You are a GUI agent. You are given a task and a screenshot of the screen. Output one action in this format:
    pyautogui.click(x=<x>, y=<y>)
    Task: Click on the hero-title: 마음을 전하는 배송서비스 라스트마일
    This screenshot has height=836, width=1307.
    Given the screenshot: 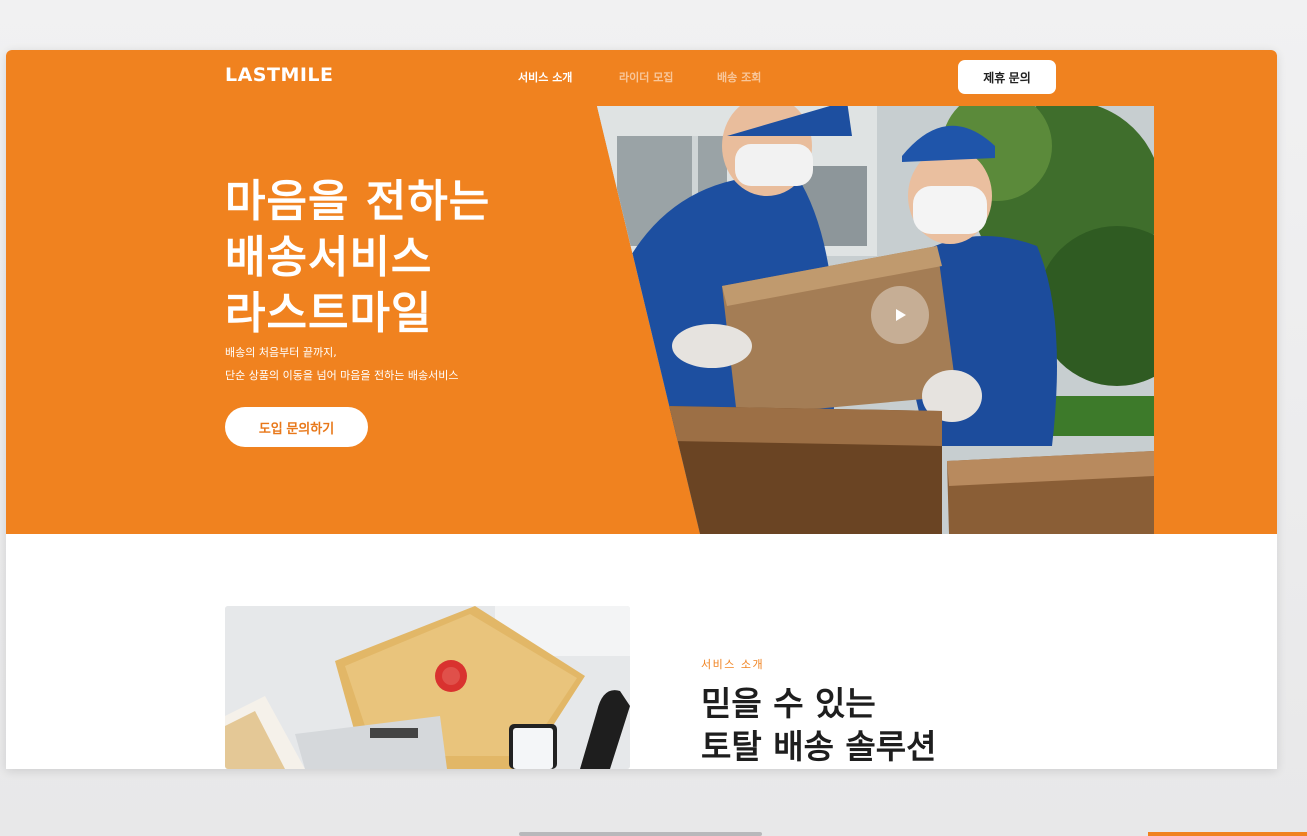 What is the action you would take?
    pyautogui.click(x=357, y=258)
    